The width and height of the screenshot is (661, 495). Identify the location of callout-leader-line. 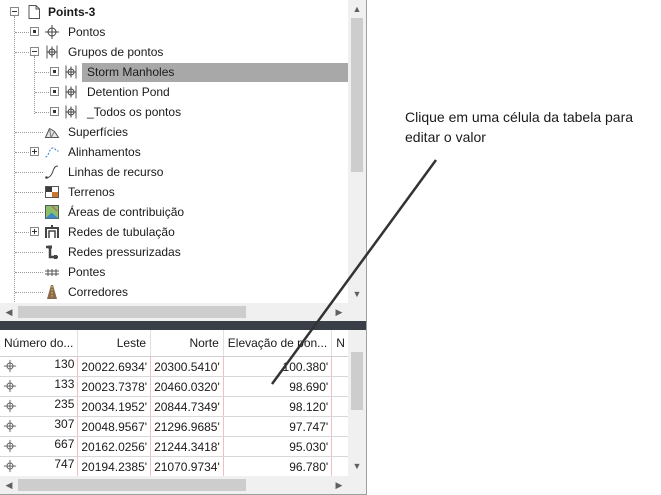
(354, 272).